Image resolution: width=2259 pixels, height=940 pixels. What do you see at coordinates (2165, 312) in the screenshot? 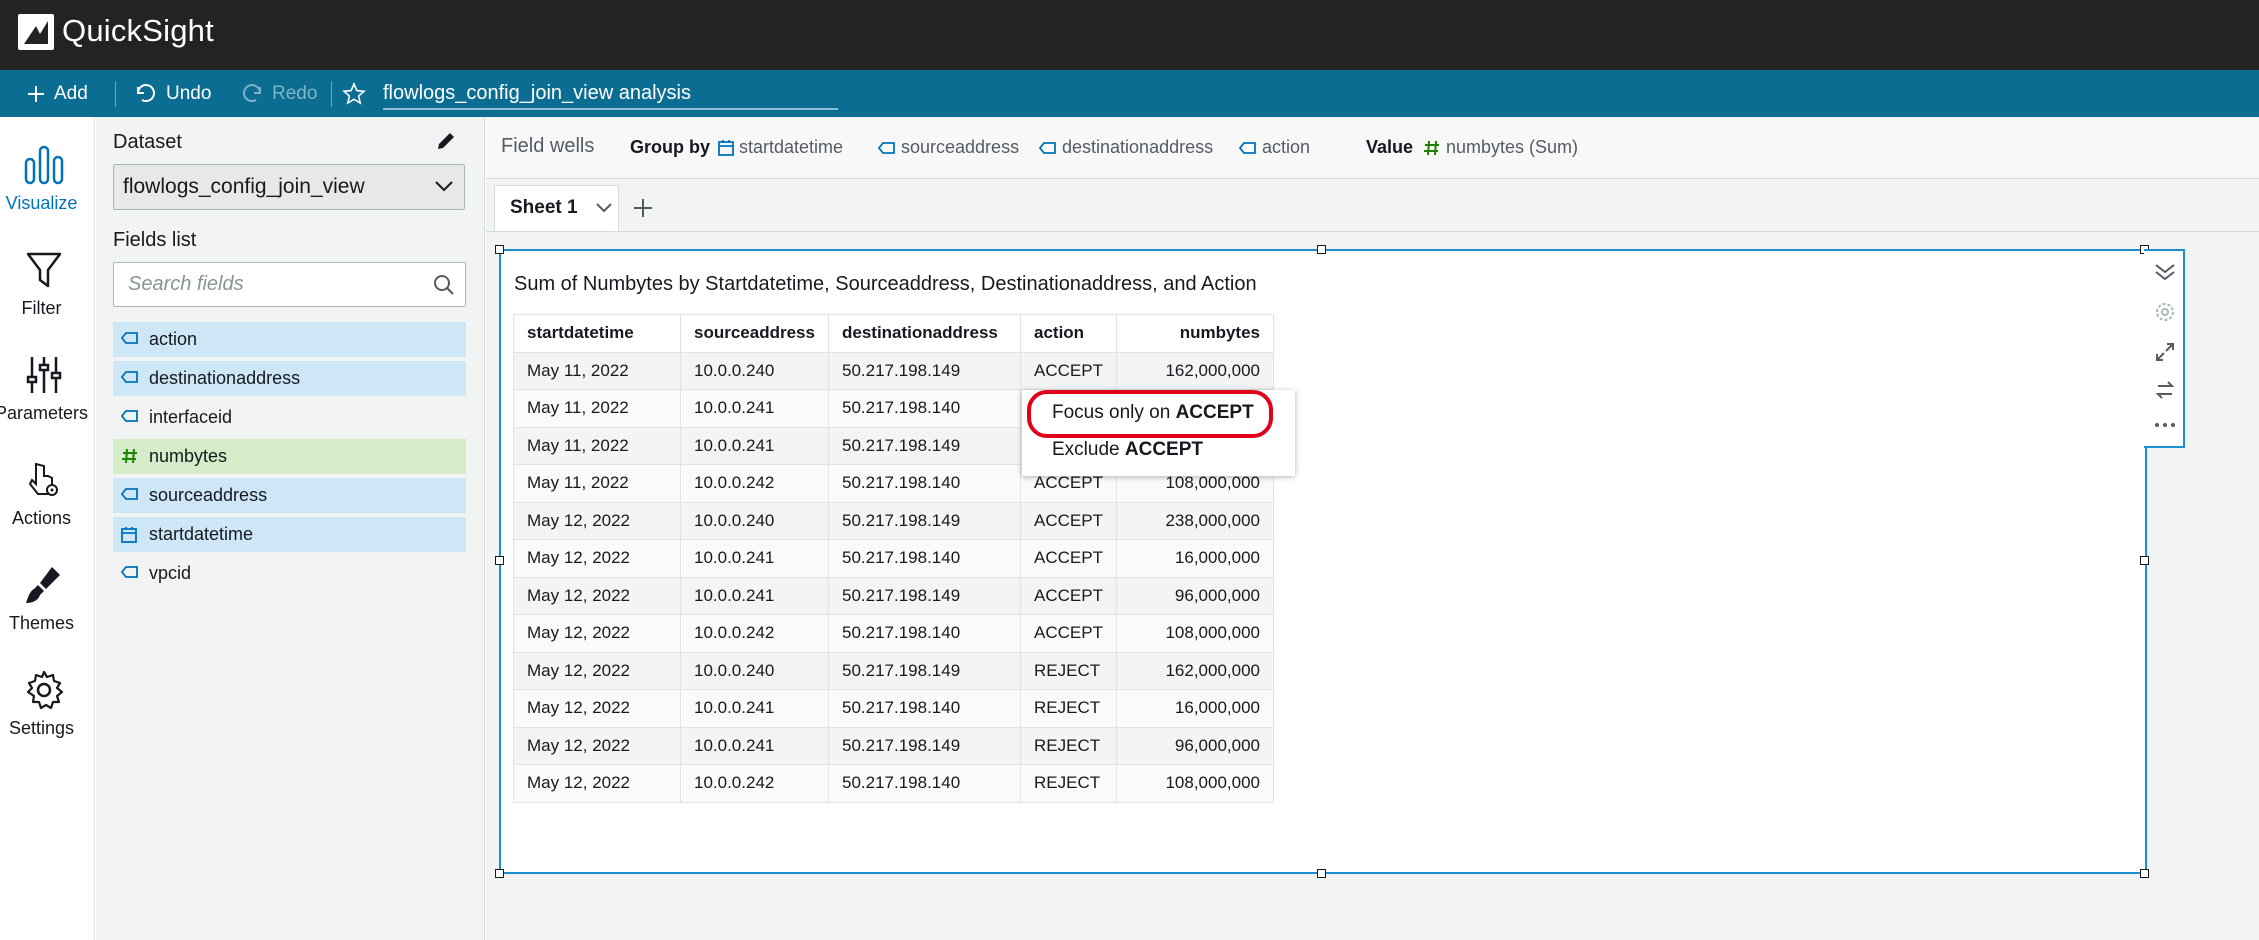
I see `gear-icon` at bounding box center [2165, 312].